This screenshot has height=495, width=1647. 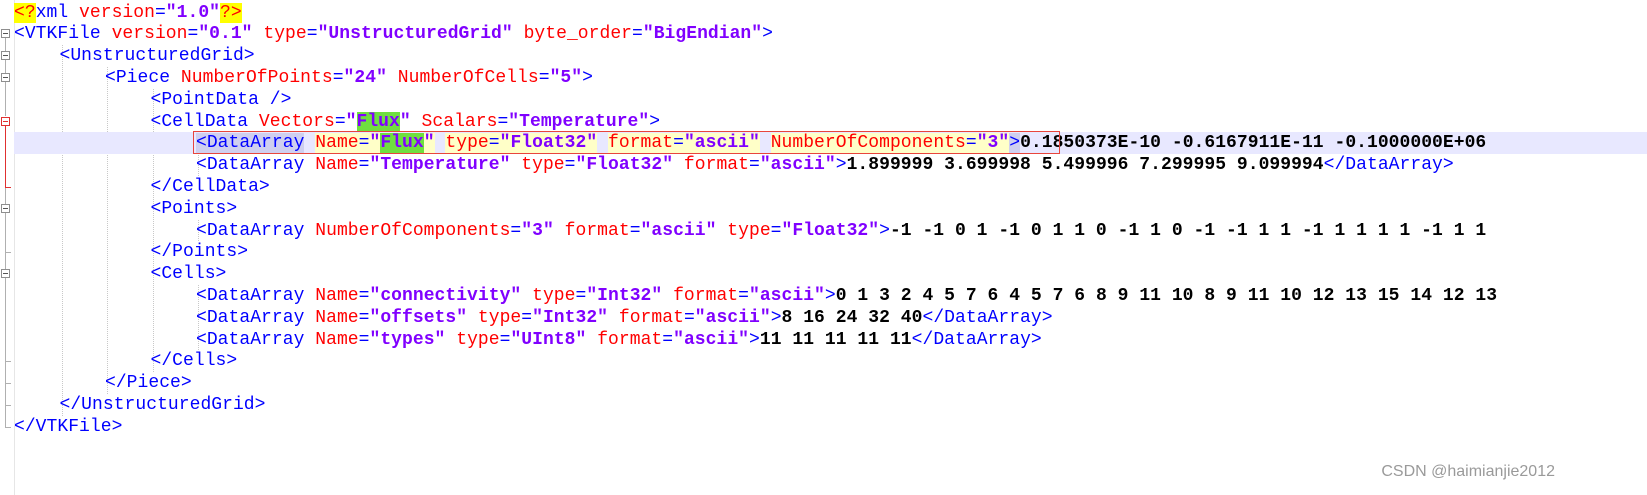 What do you see at coordinates (454, 121) in the screenshot?
I see `code-token: Scalars` at bounding box center [454, 121].